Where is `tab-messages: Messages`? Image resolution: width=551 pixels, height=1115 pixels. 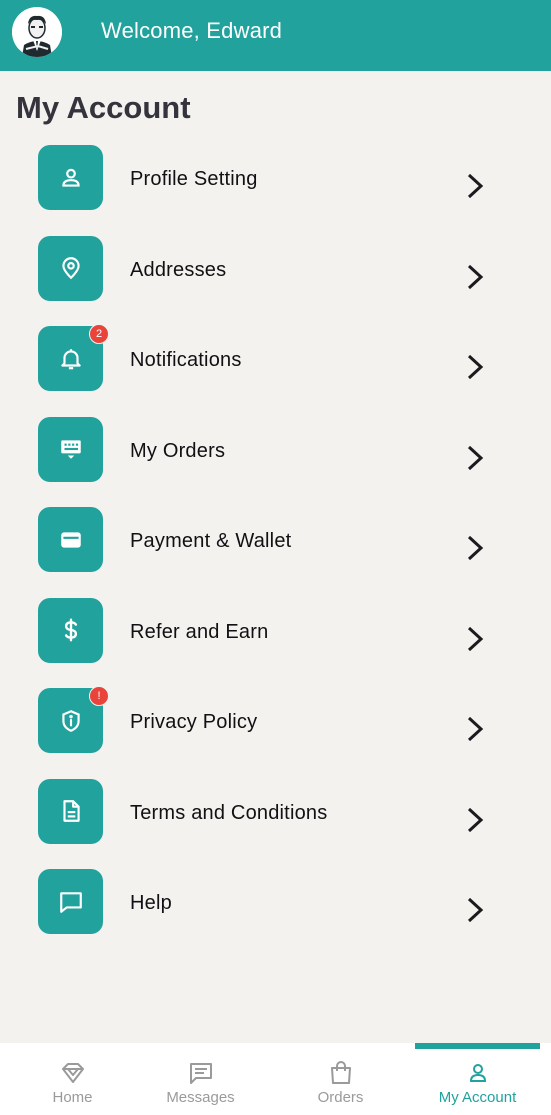 tab-messages: Messages is located at coordinates (200, 1079).